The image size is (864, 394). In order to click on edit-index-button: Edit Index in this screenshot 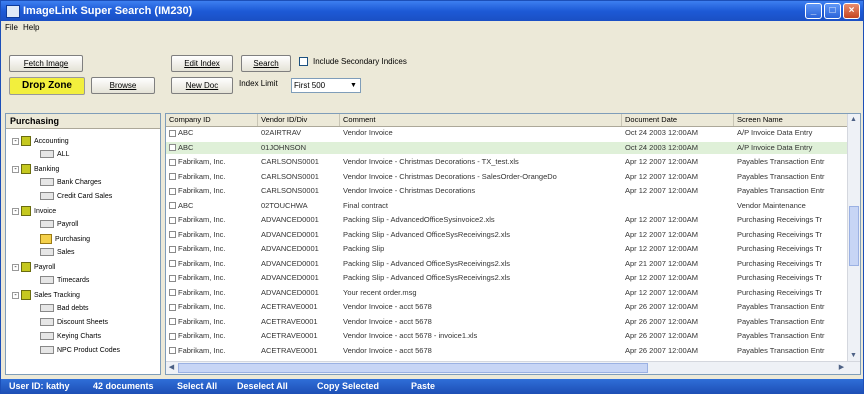, I will do `click(202, 63)`.